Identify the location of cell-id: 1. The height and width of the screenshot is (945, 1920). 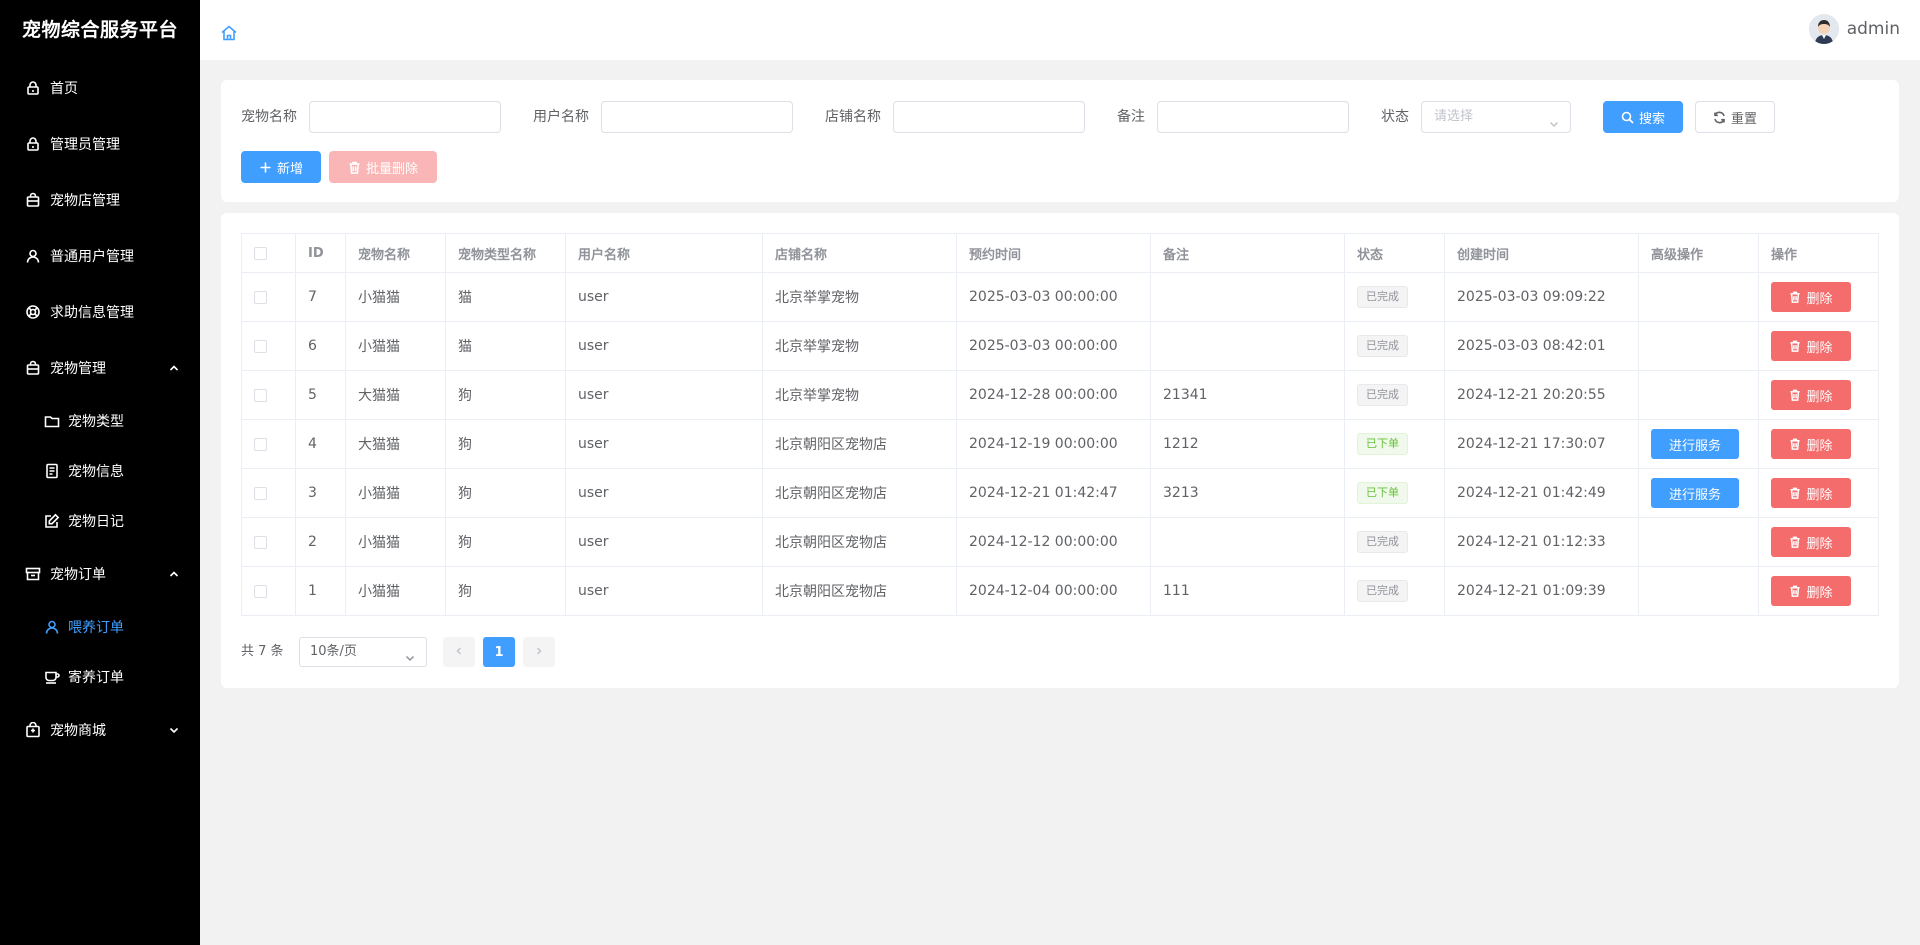
(320, 591).